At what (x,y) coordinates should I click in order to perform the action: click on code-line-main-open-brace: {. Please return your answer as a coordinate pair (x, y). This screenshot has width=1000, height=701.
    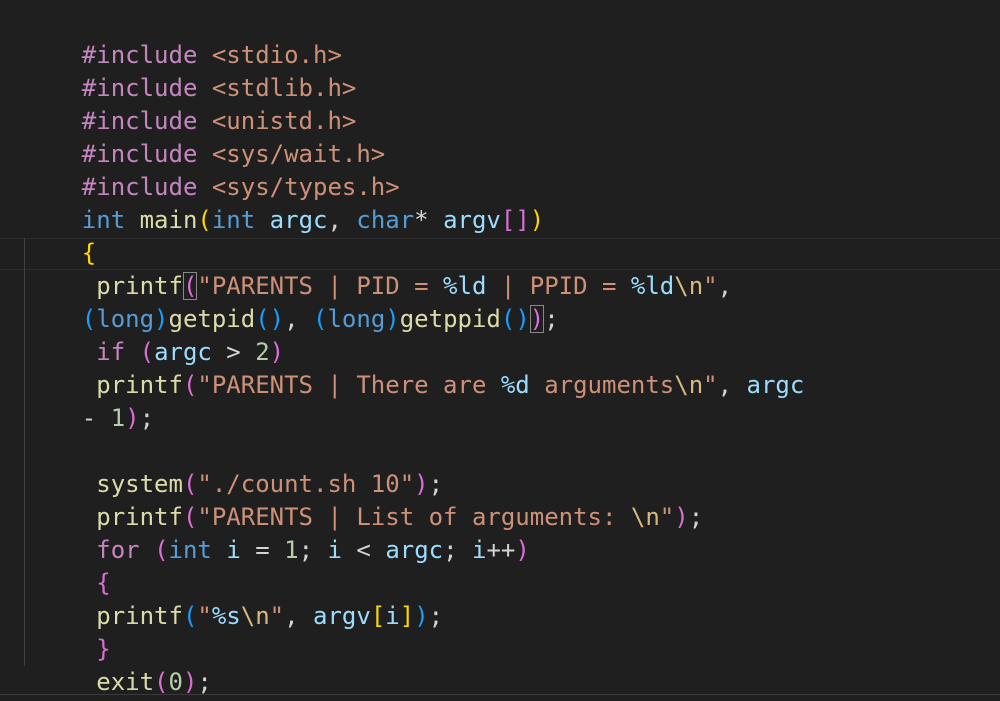
    Looking at the image, I should click on (60, 235).